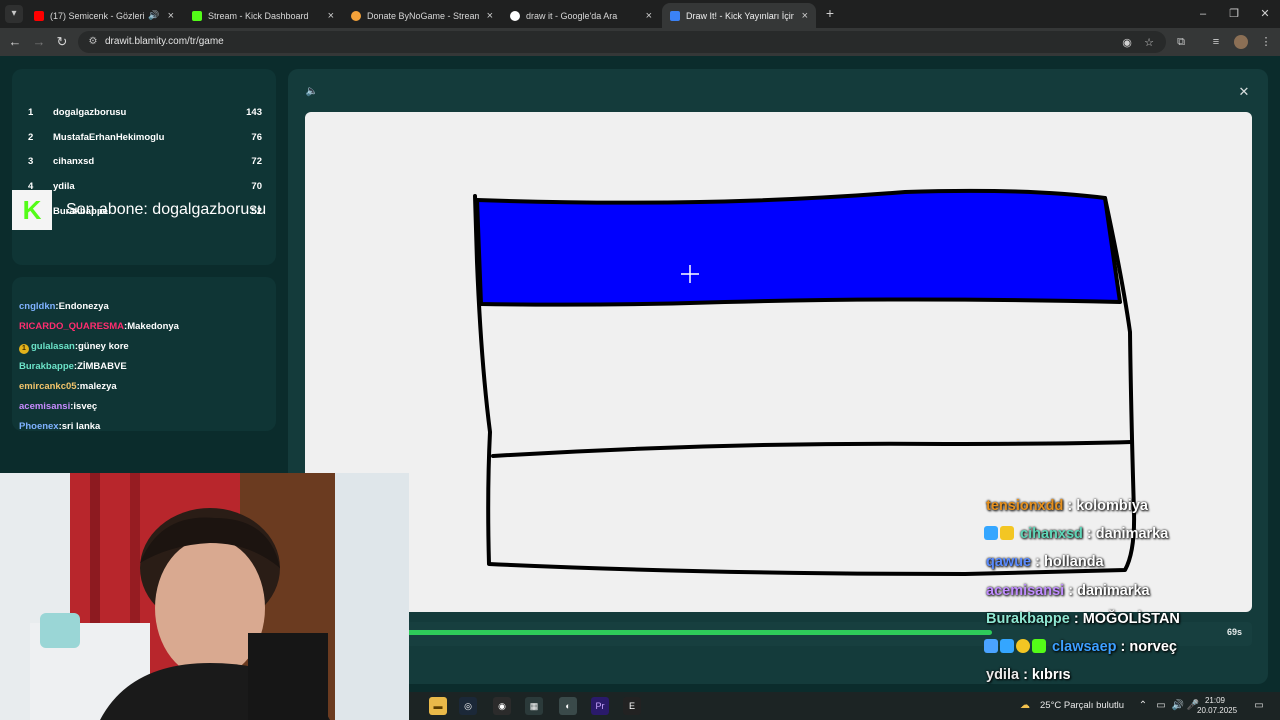 The image size is (1280, 720). What do you see at coordinates (84, 406) in the screenshot?
I see `chat-text: :isveç` at bounding box center [84, 406].